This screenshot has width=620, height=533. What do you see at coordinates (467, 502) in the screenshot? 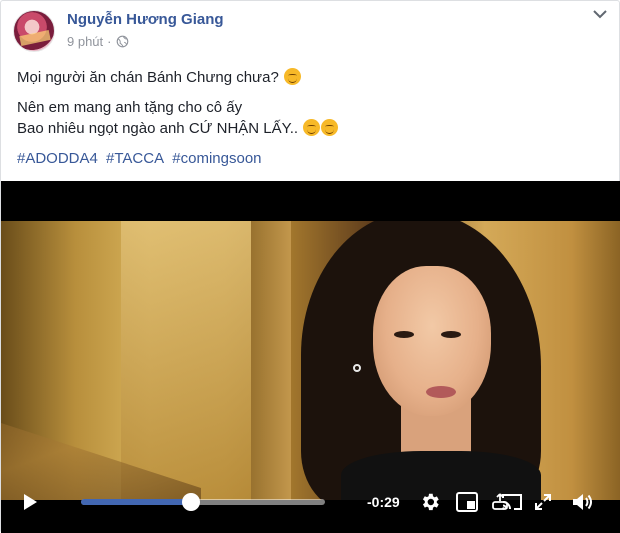
I see `picture-in-picture-icon` at bounding box center [467, 502].